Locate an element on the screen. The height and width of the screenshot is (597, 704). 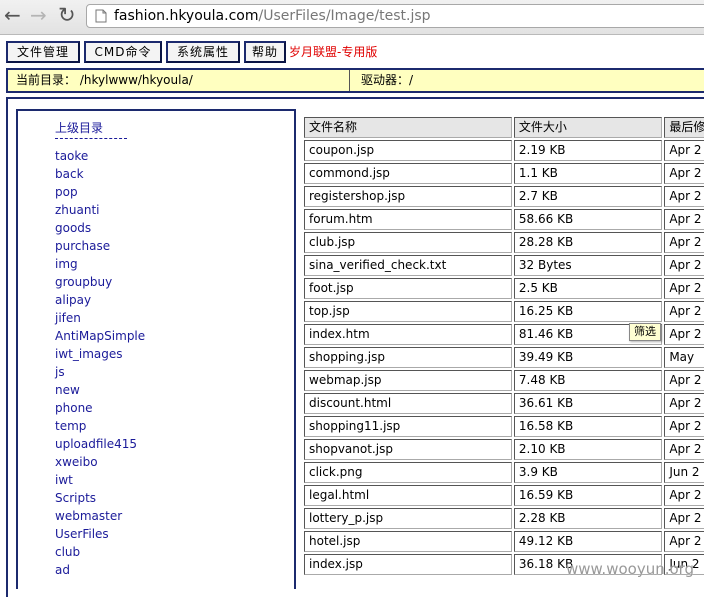
directory-link: jifen is located at coordinates (165, 318).